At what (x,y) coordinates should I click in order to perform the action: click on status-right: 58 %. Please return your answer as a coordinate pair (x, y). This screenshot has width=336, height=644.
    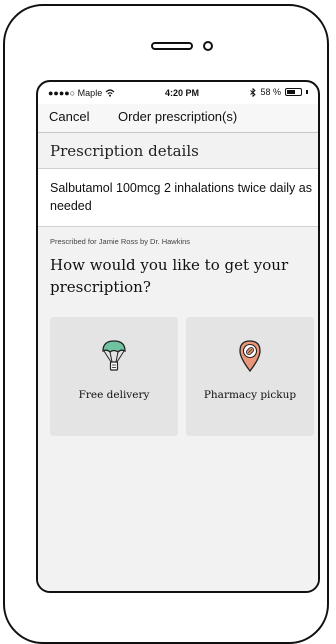
    Looking at the image, I should click on (279, 92).